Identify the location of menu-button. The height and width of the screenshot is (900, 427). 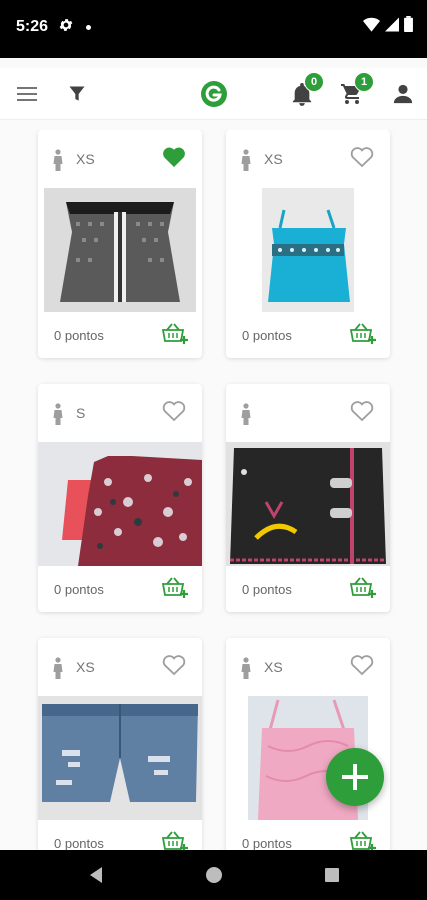
(27, 94).